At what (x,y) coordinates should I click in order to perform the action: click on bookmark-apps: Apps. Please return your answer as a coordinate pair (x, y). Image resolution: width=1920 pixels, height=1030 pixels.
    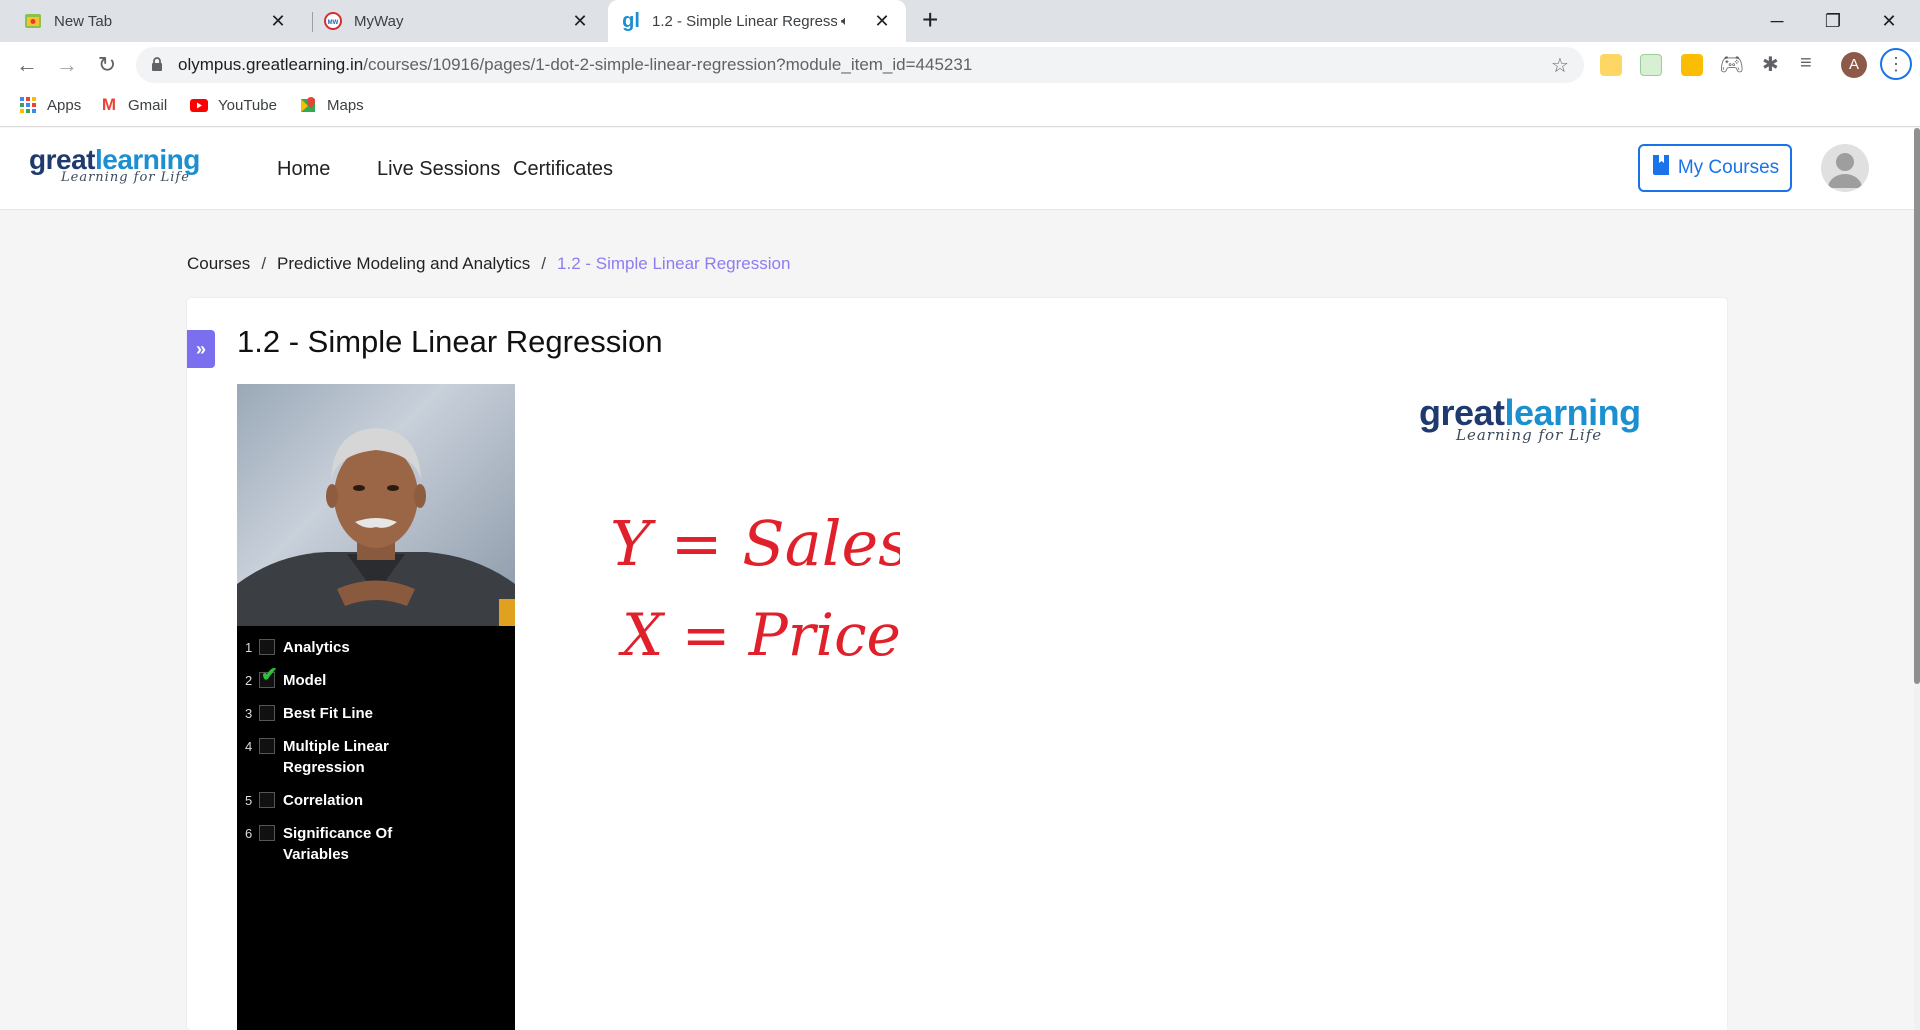
    Looking at the image, I should click on (50, 105).